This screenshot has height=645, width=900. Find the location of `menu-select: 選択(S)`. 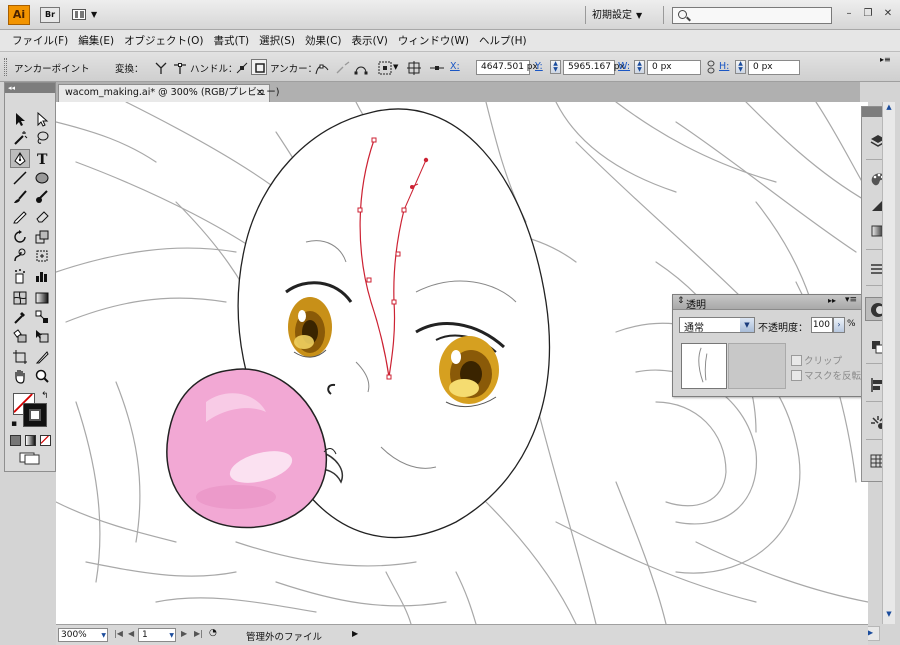

menu-select: 選択(S) is located at coordinates (278, 40).